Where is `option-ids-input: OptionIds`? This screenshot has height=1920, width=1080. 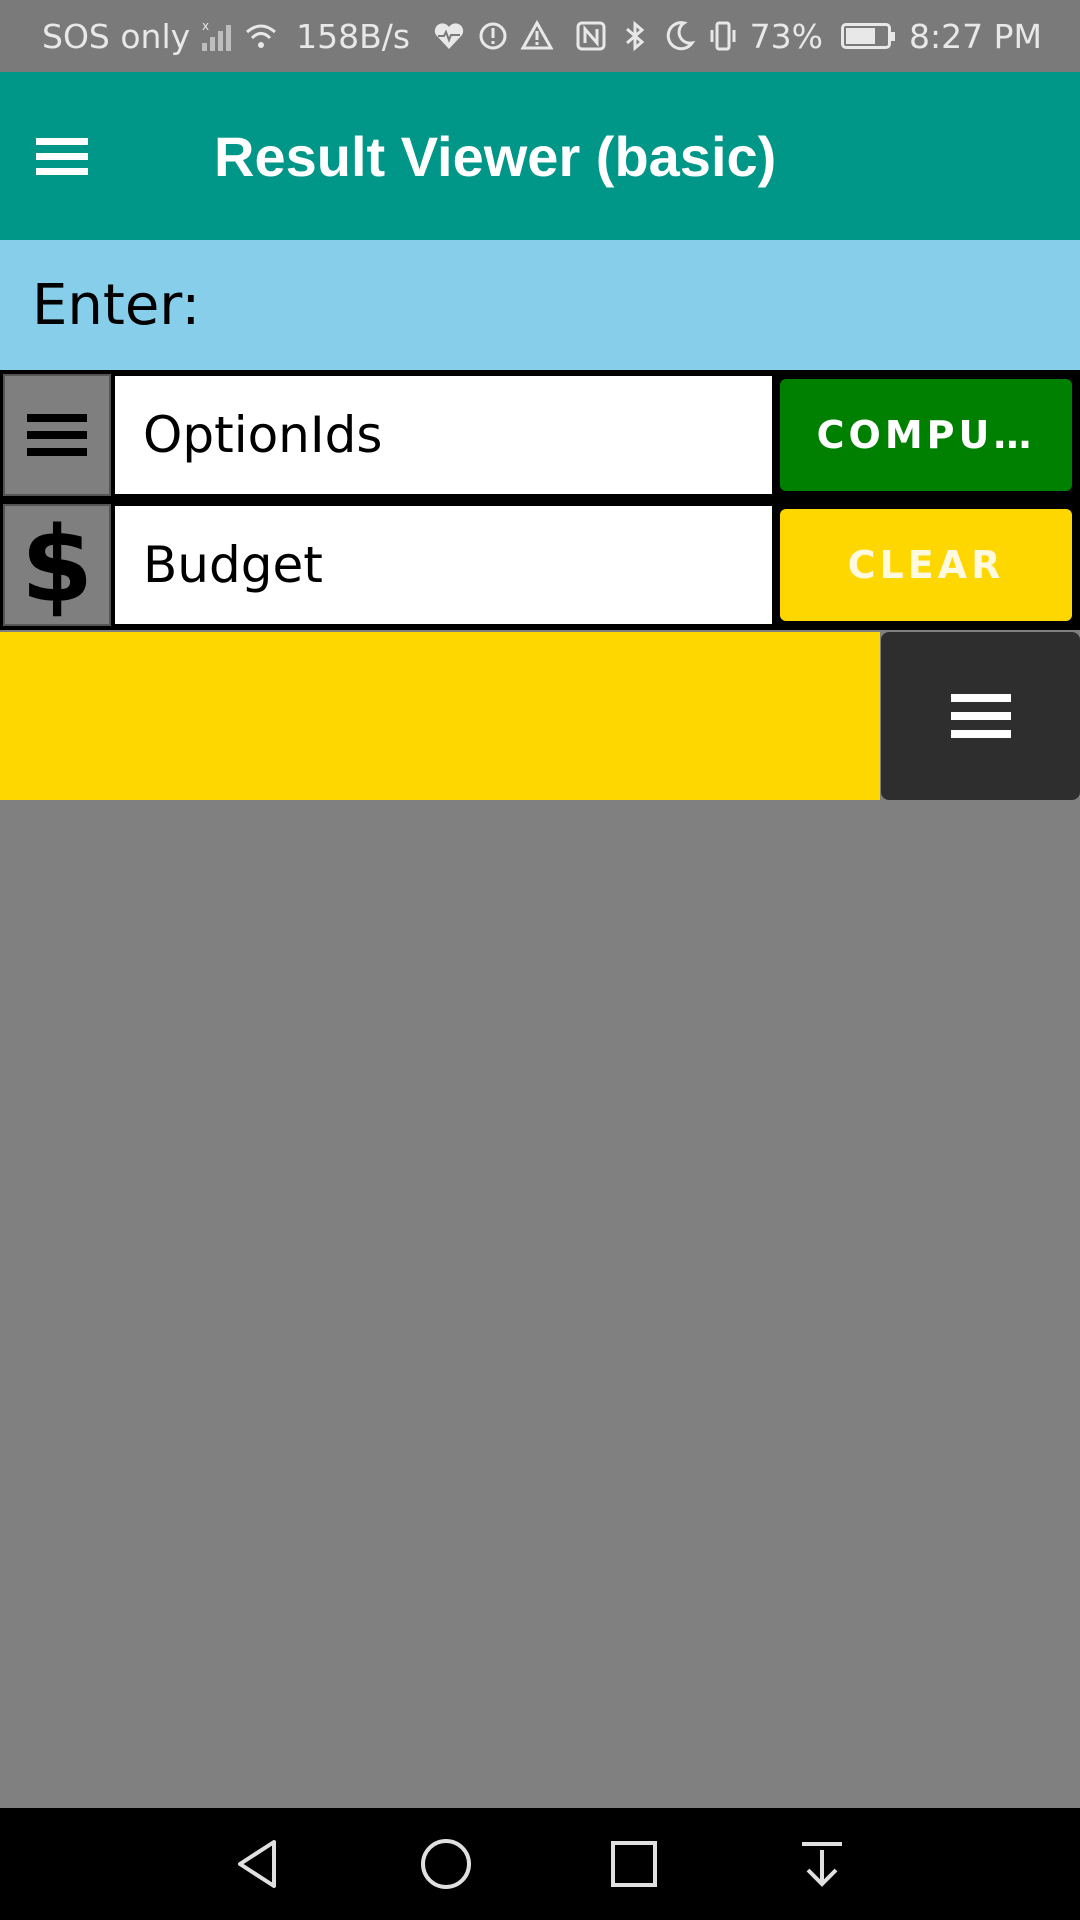
option-ids-input: OptionIds is located at coordinates (443, 435).